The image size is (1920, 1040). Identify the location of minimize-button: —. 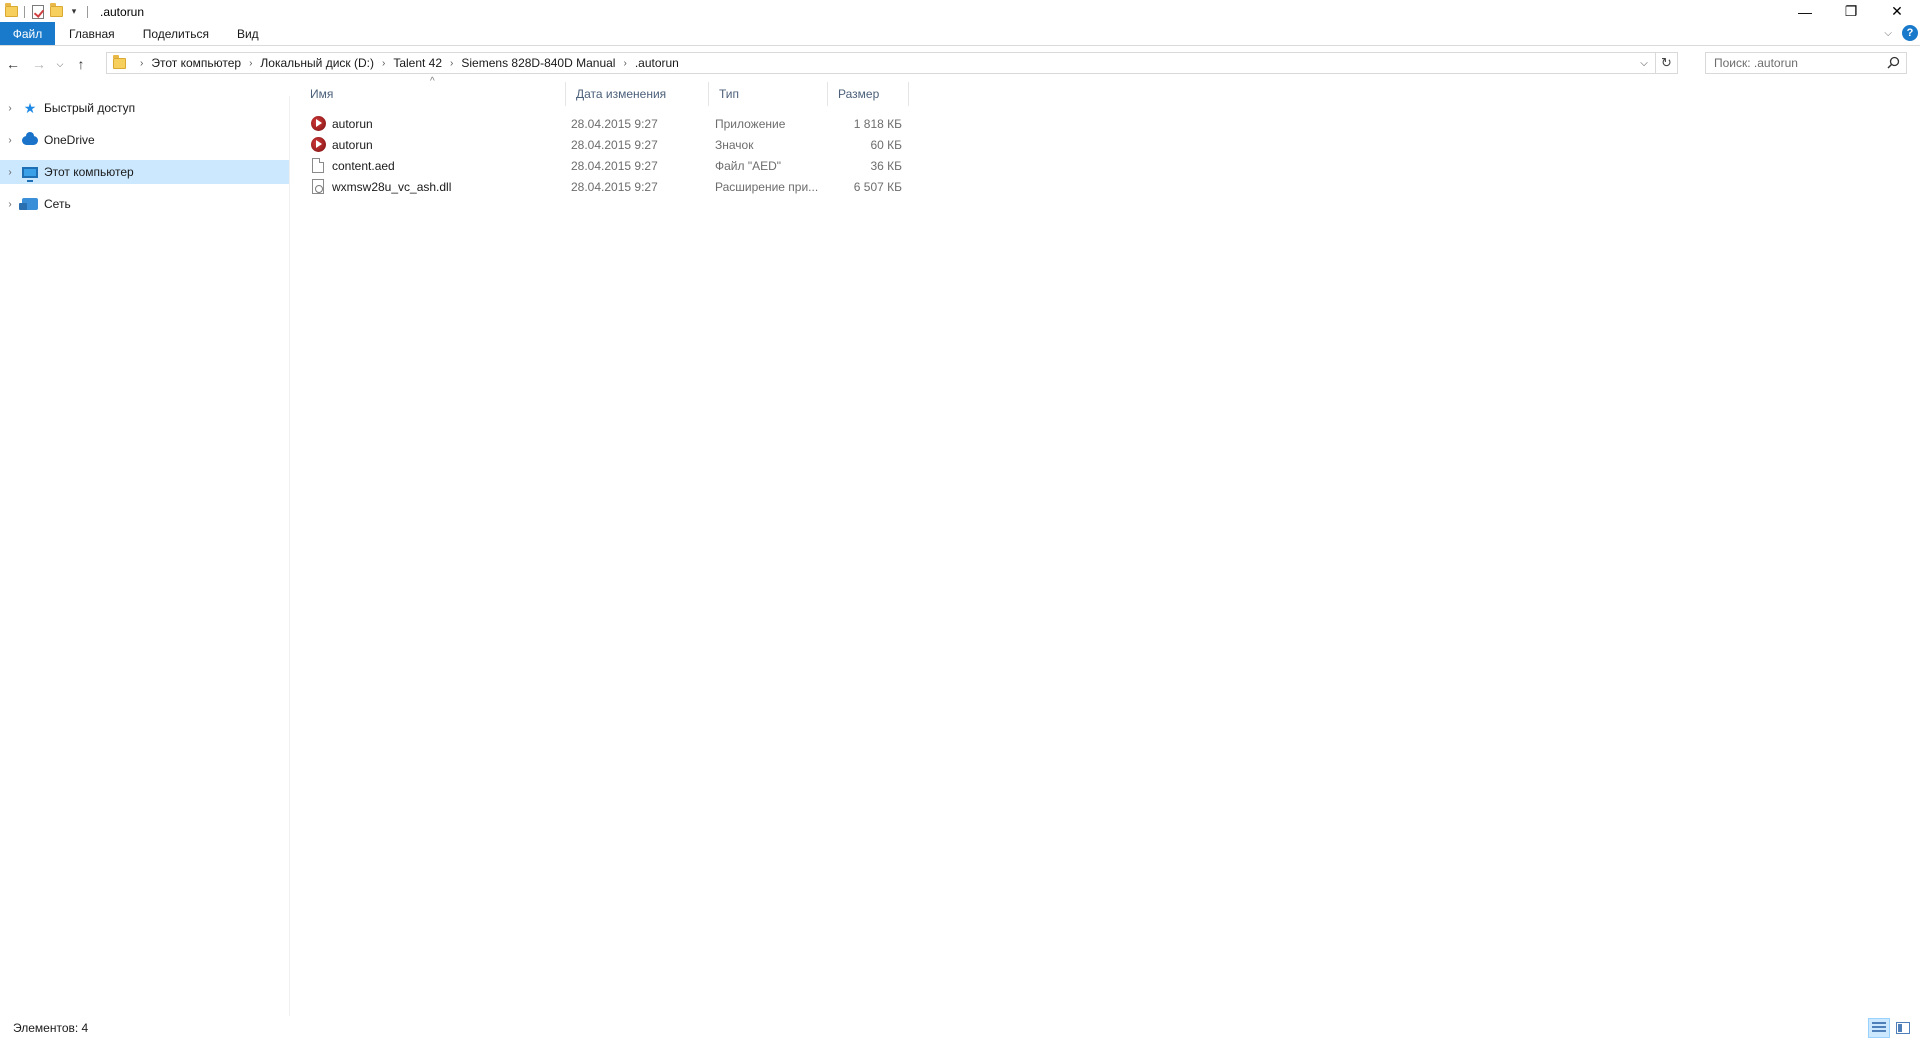
(1805, 11).